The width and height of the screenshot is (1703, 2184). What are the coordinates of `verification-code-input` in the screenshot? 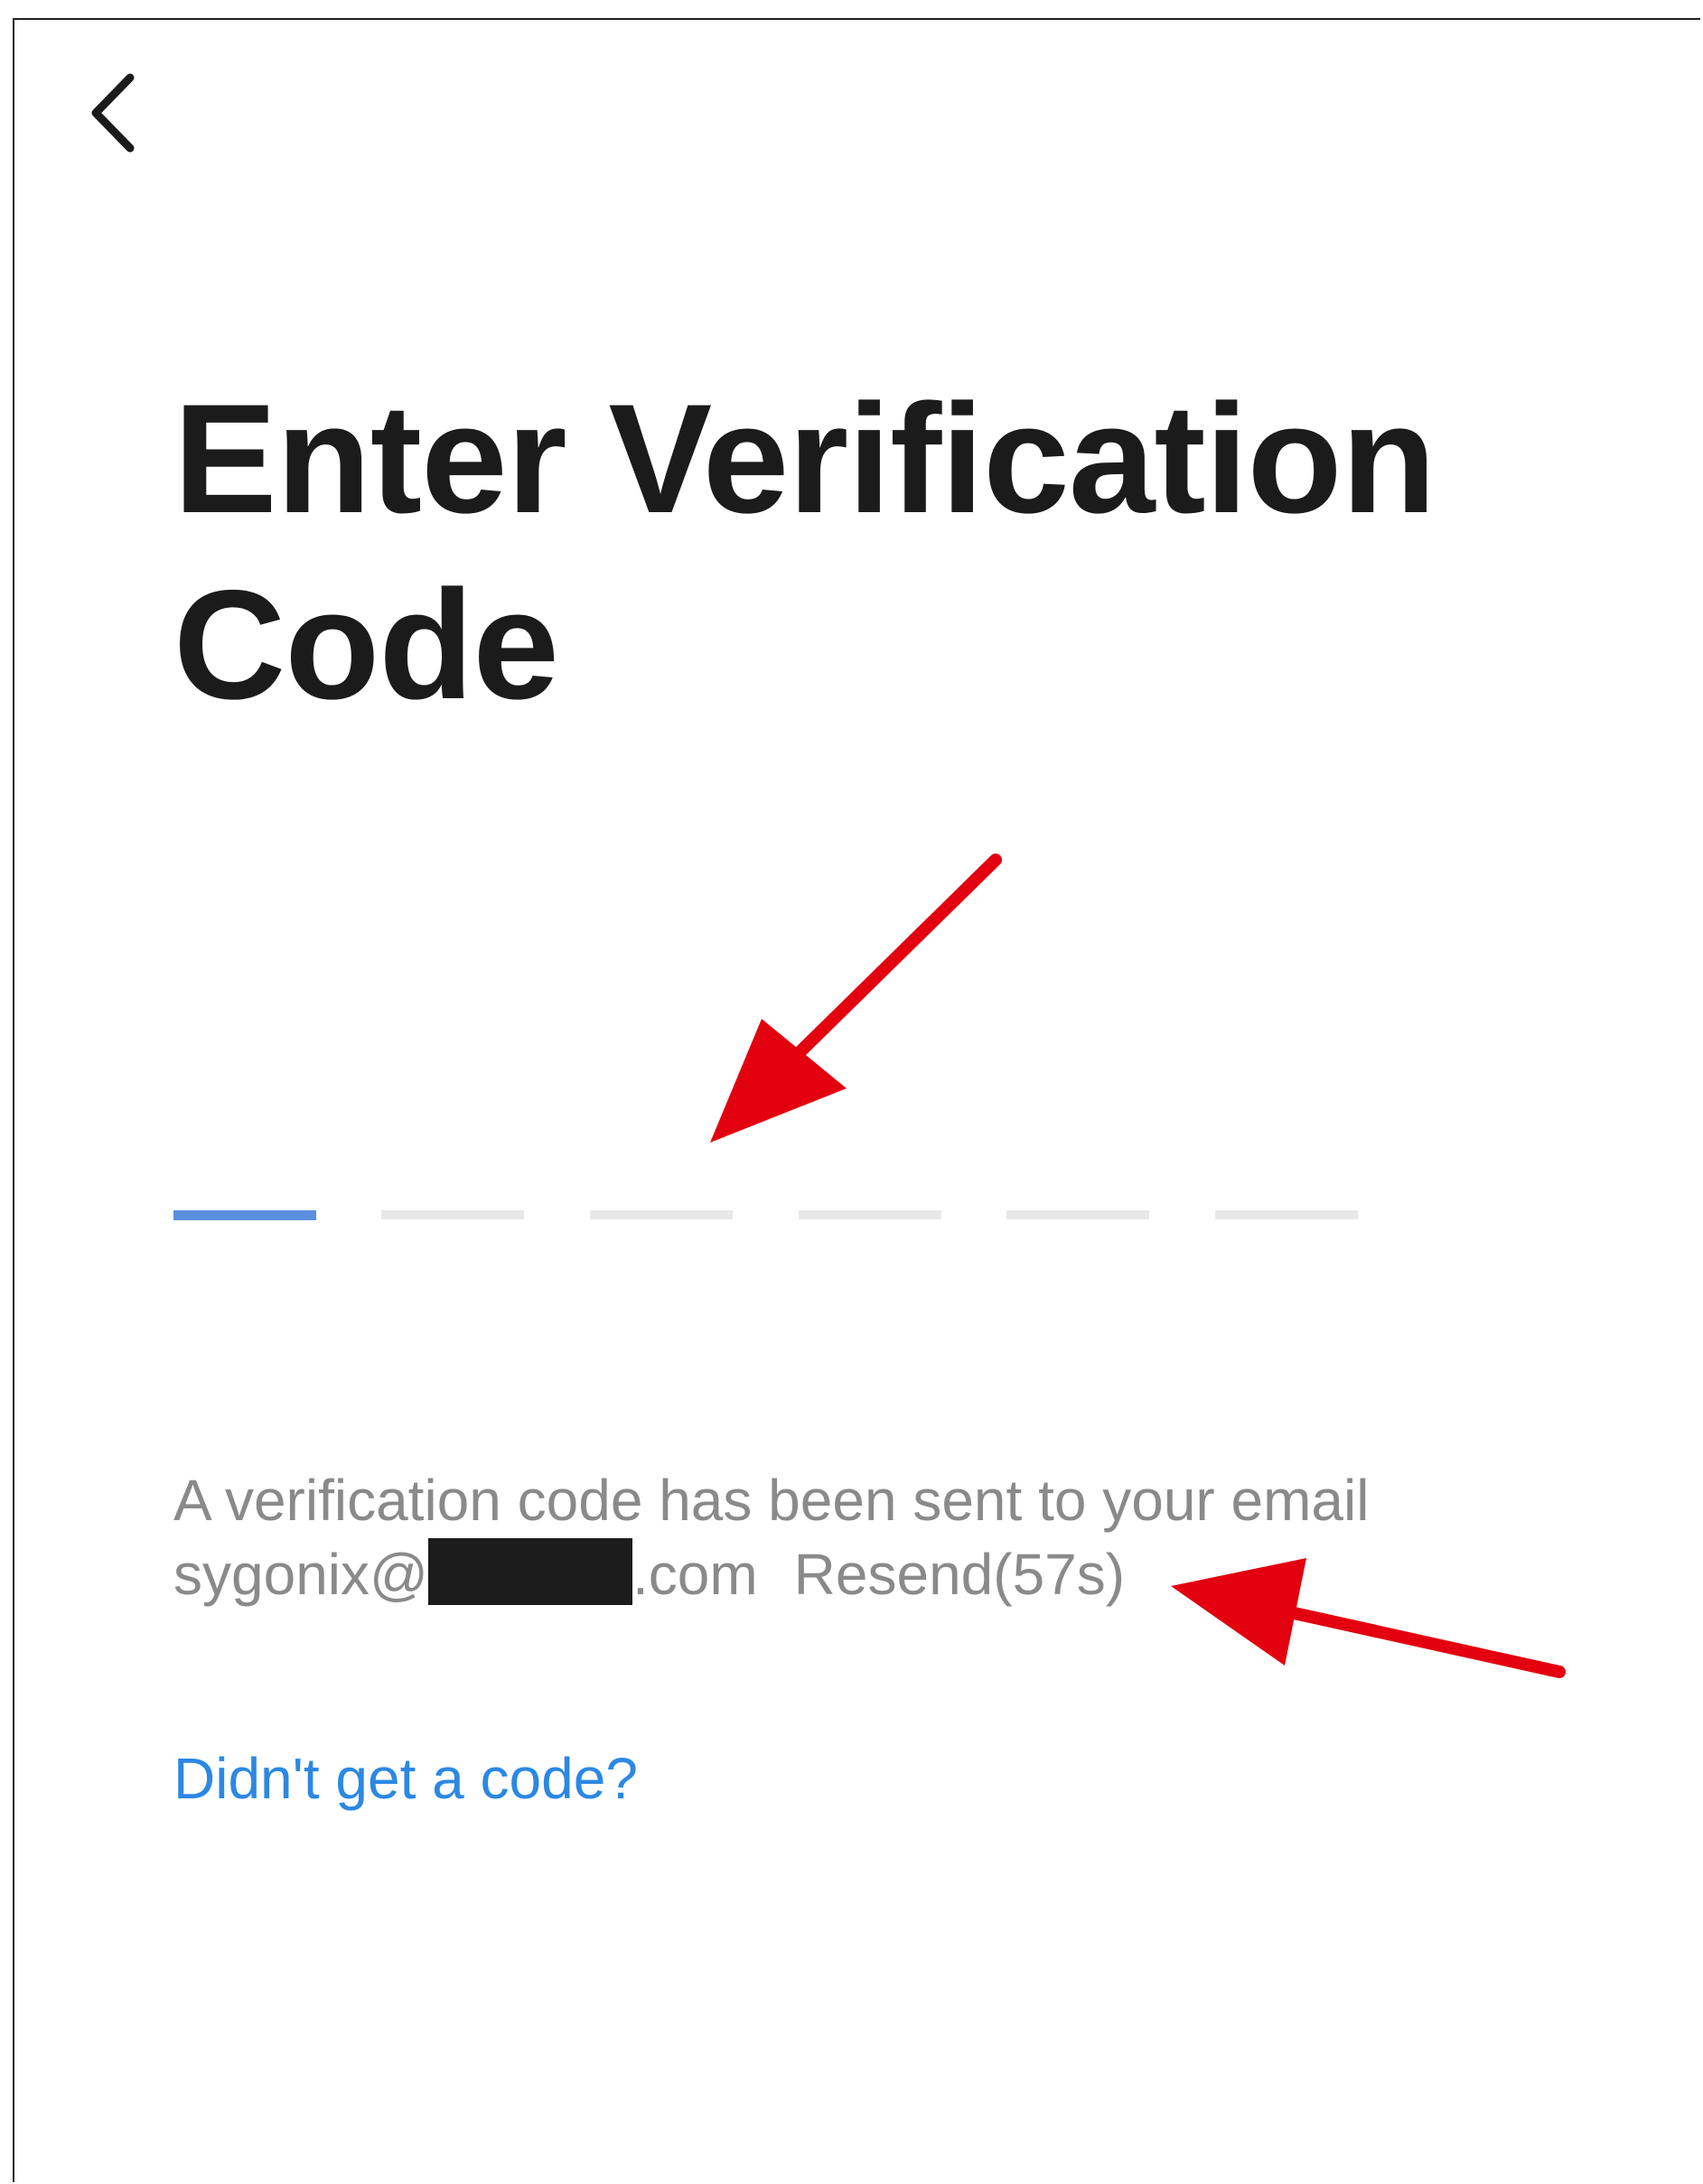 It's located at (769, 1219).